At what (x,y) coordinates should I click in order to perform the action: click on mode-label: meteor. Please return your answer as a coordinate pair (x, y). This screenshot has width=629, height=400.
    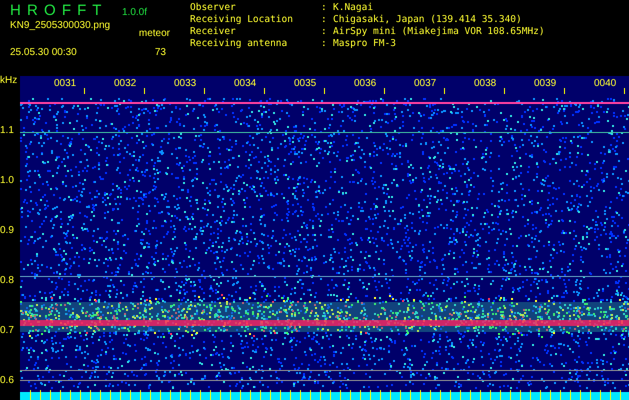
    Looking at the image, I should click on (154, 33).